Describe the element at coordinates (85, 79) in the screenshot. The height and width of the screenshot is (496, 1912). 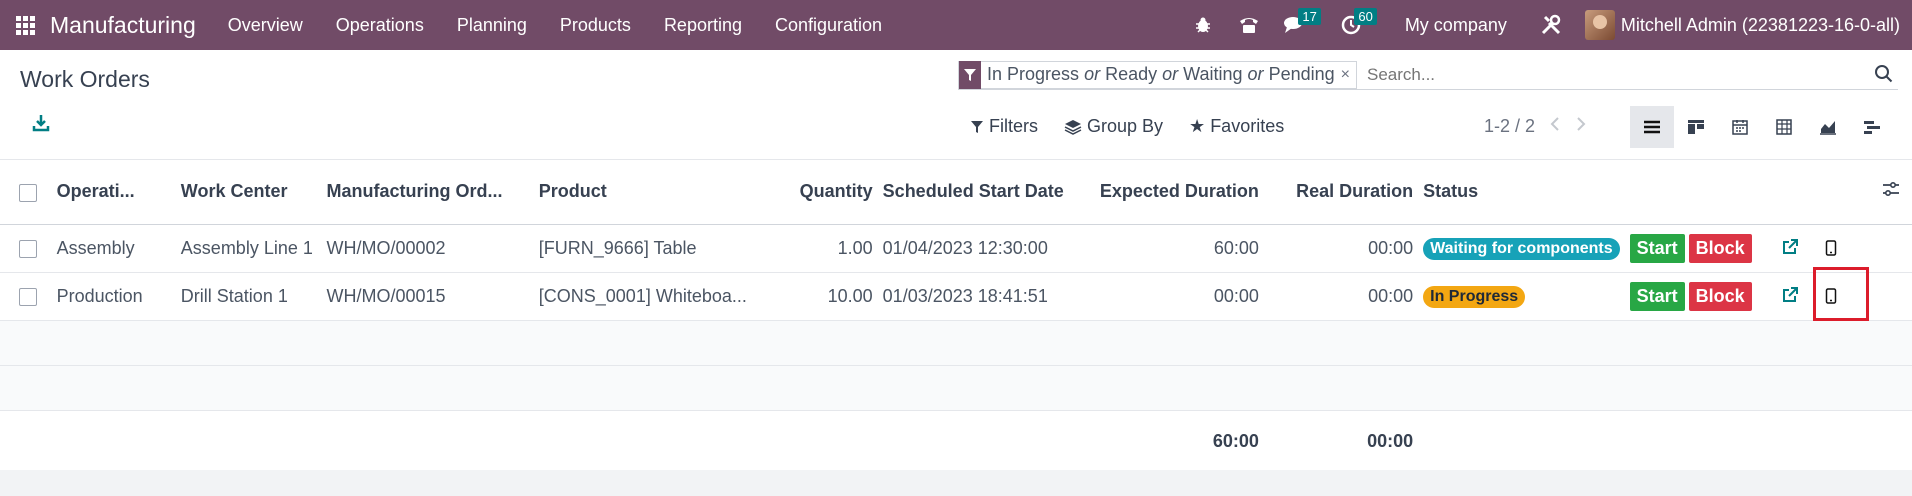
I see `page-title: Work Orders` at that location.